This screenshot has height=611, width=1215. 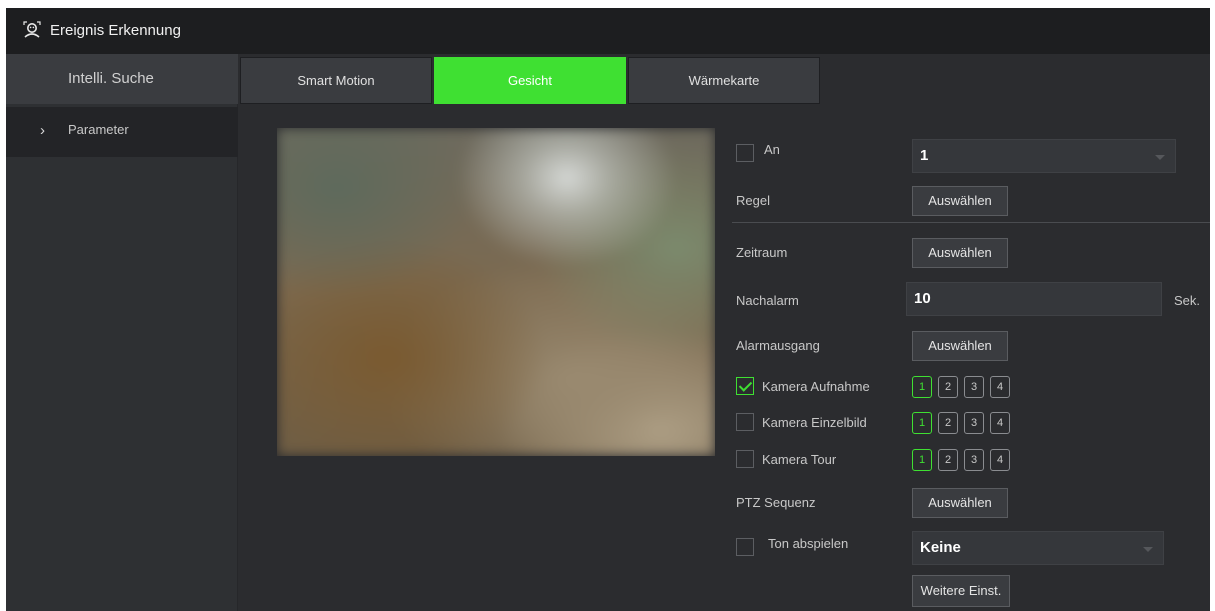 I want to click on sidebar-item-parameter: › Parameter, so click(x=122, y=132).